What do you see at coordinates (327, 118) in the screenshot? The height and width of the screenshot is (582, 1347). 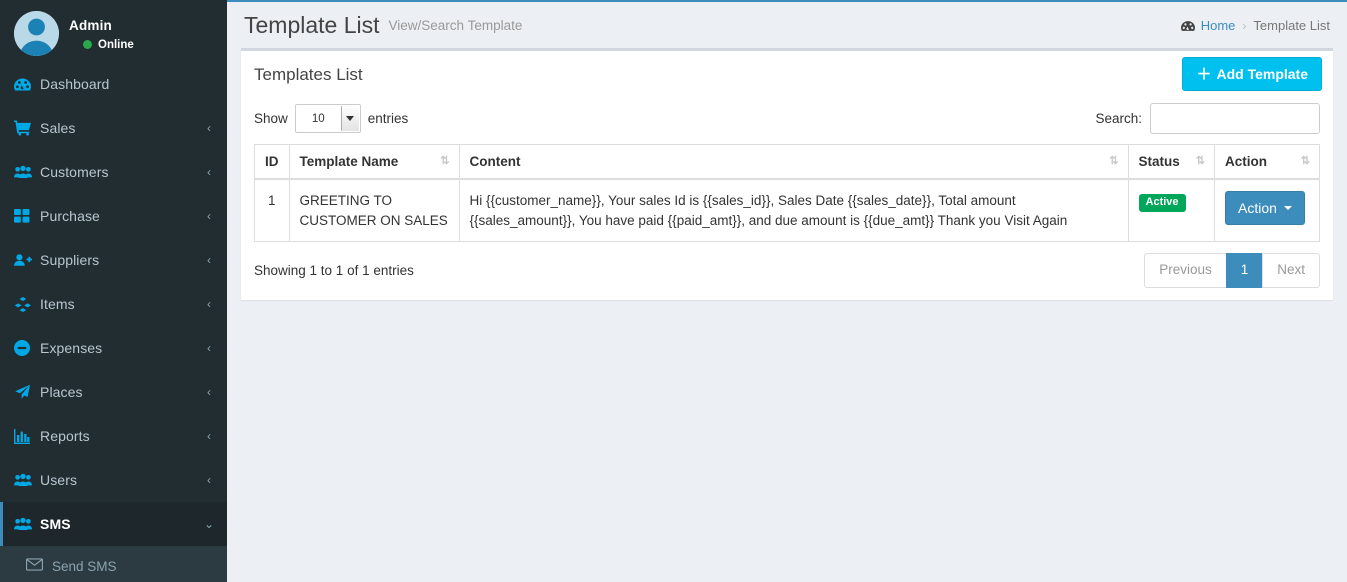 I see `entries-per-page-select: 10` at bounding box center [327, 118].